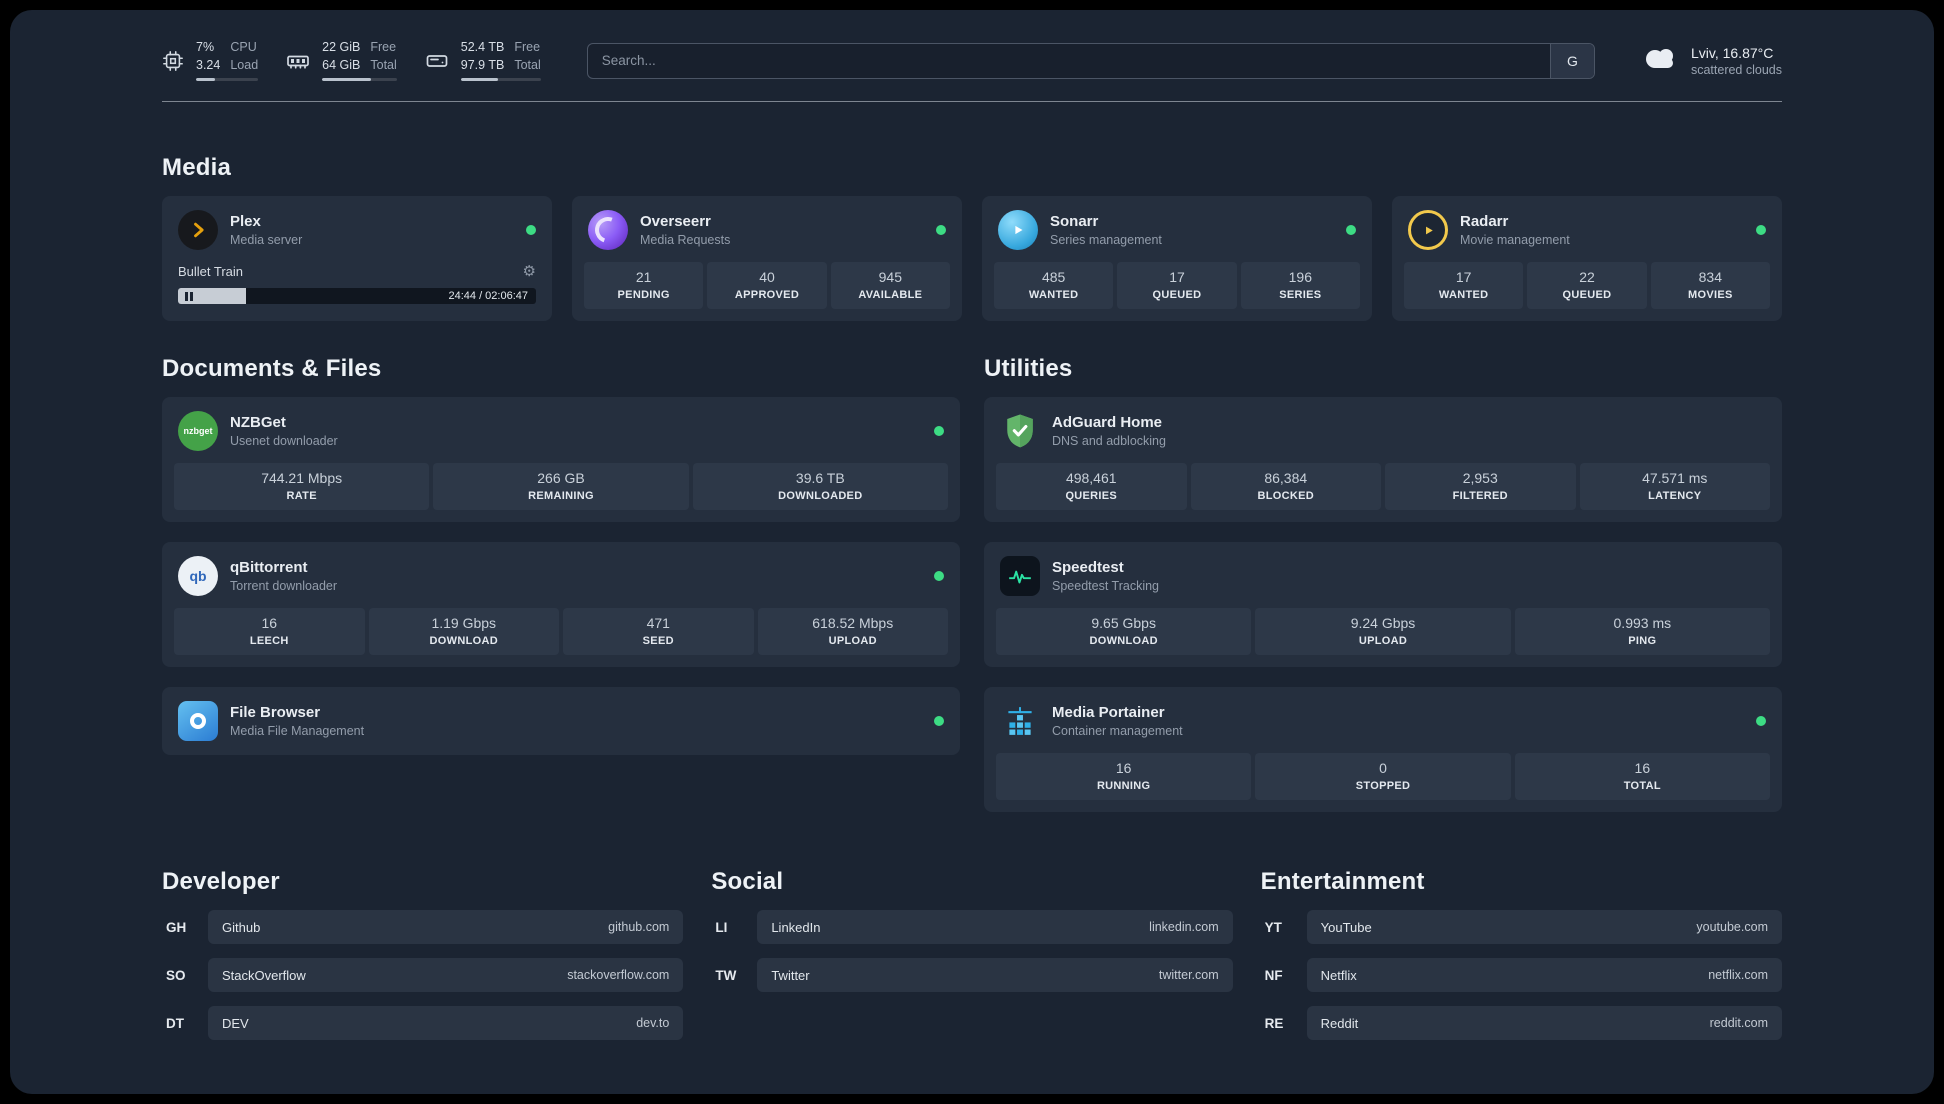  I want to click on cpu-percent: 7%, so click(205, 47).